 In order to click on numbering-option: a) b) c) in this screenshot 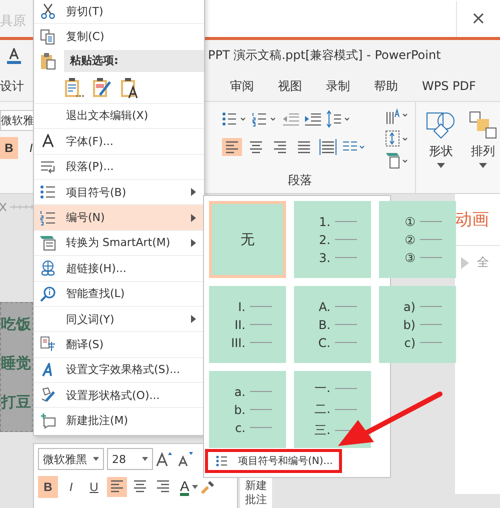, I will do `click(417, 324)`.